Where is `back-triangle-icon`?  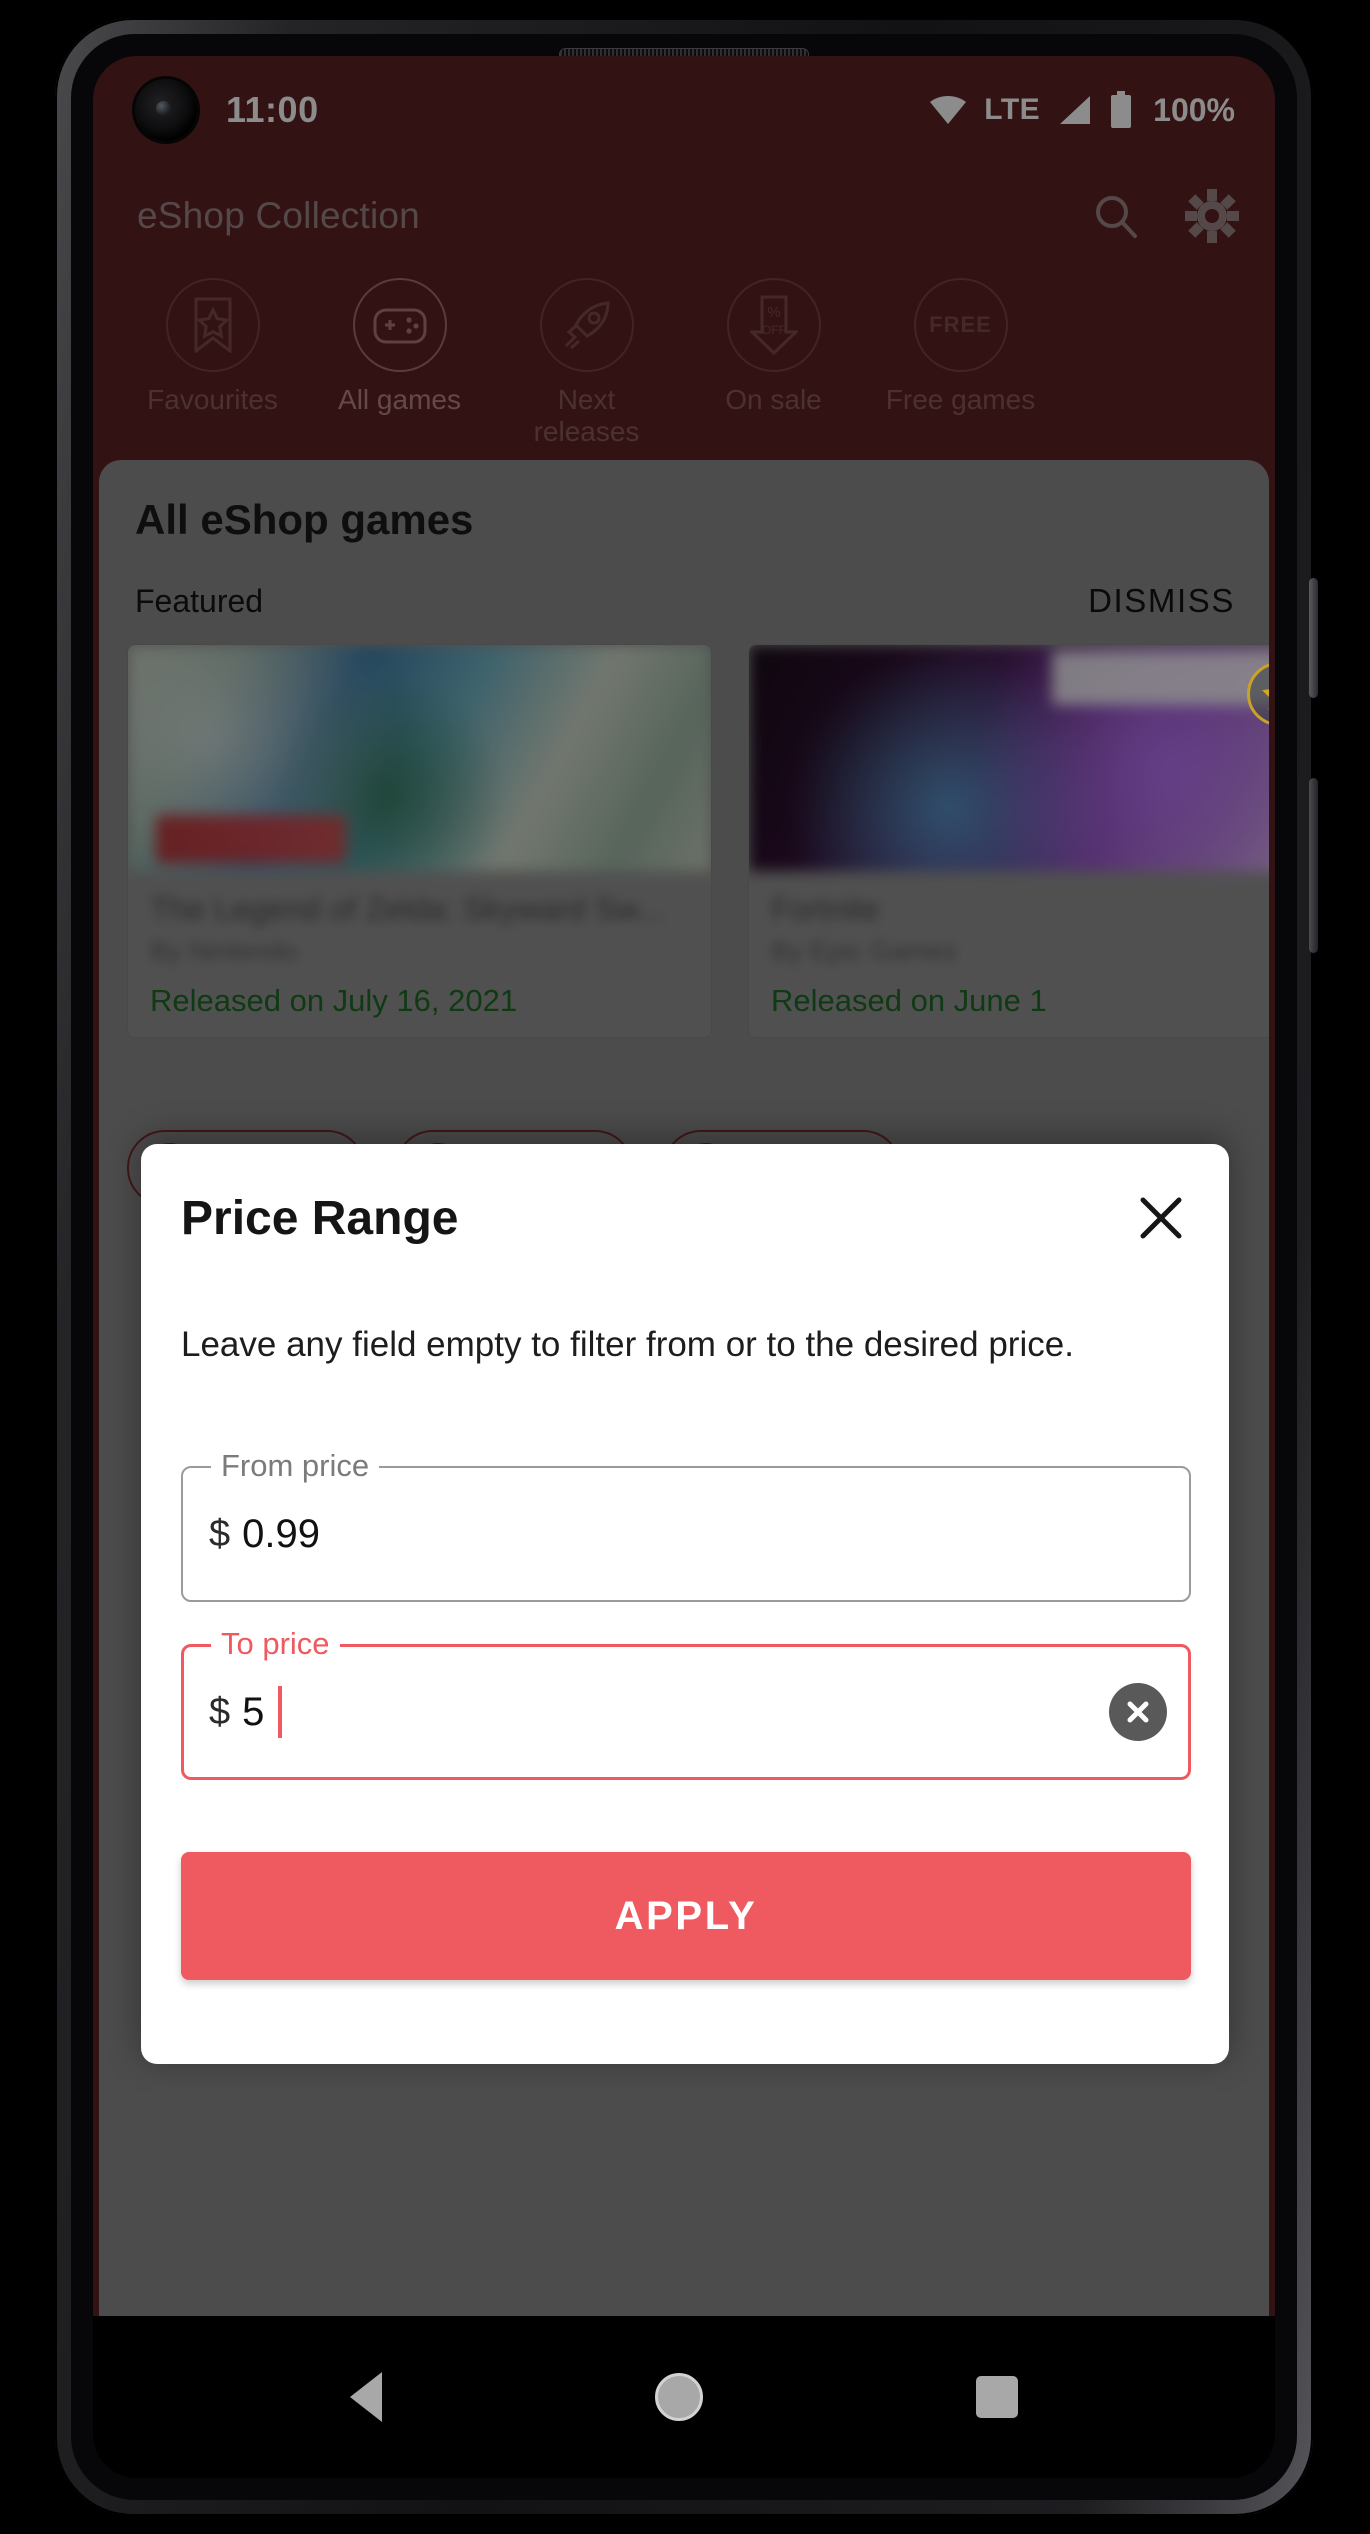 back-triangle-icon is located at coordinates (365, 2397).